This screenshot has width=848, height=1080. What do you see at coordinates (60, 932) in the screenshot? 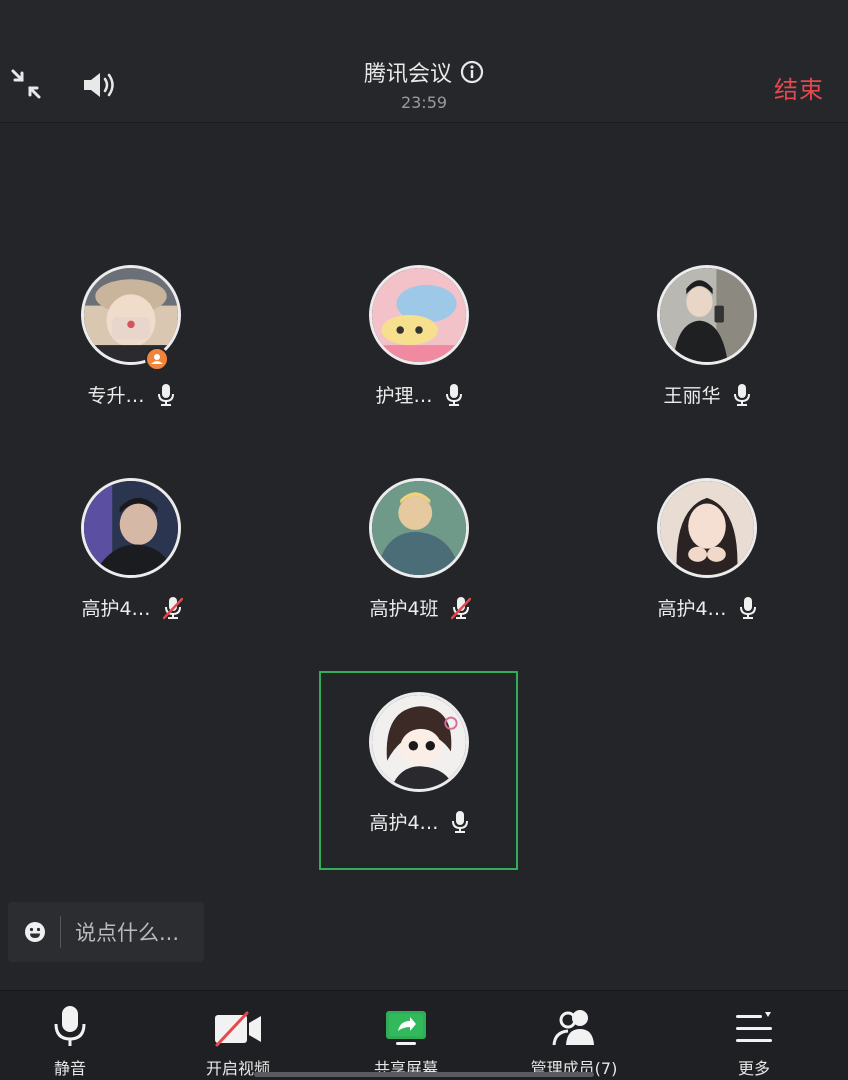
I see `chat-divider` at bounding box center [60, 932].